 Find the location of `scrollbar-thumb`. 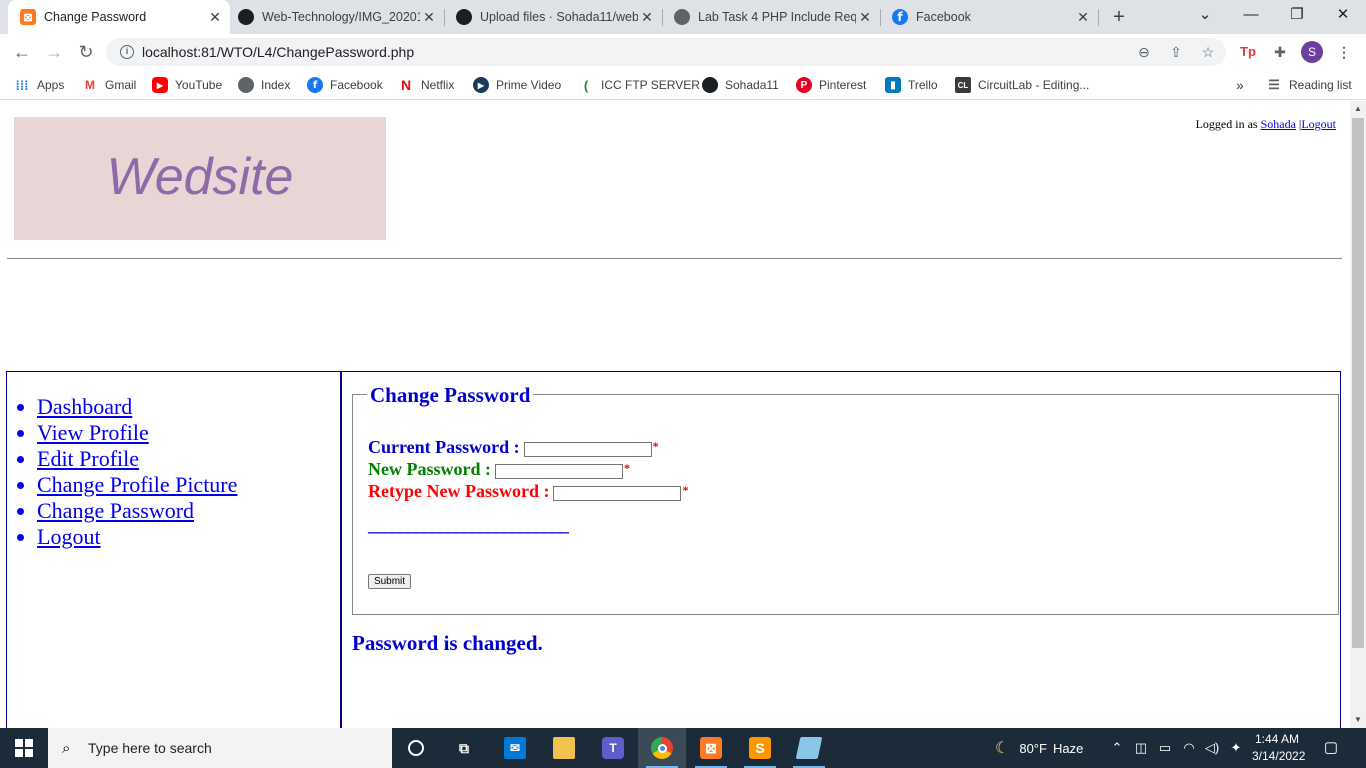

scrollbar-thumb is located at coordinates (1358, 383).